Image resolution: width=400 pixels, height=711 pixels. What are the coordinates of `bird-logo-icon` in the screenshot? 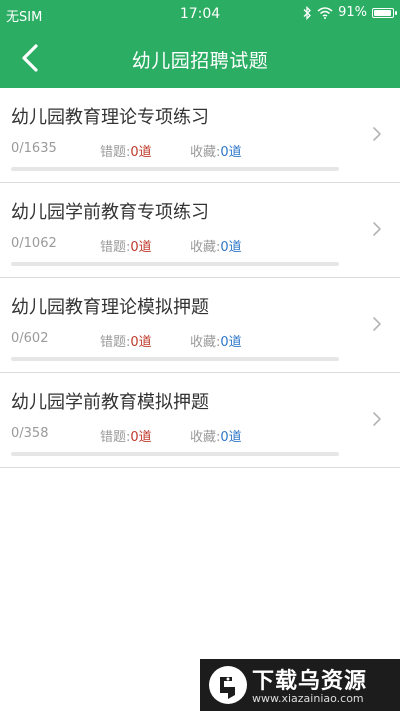 It's located at (228, 685).